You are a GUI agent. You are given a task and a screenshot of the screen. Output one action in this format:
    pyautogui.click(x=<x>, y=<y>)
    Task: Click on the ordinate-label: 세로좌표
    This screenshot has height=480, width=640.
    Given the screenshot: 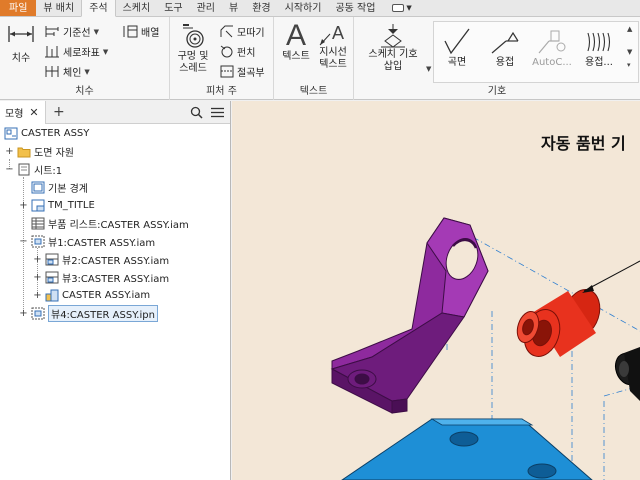 What is the action you would take?
    pyautogui.click(x=81, y=53)
    